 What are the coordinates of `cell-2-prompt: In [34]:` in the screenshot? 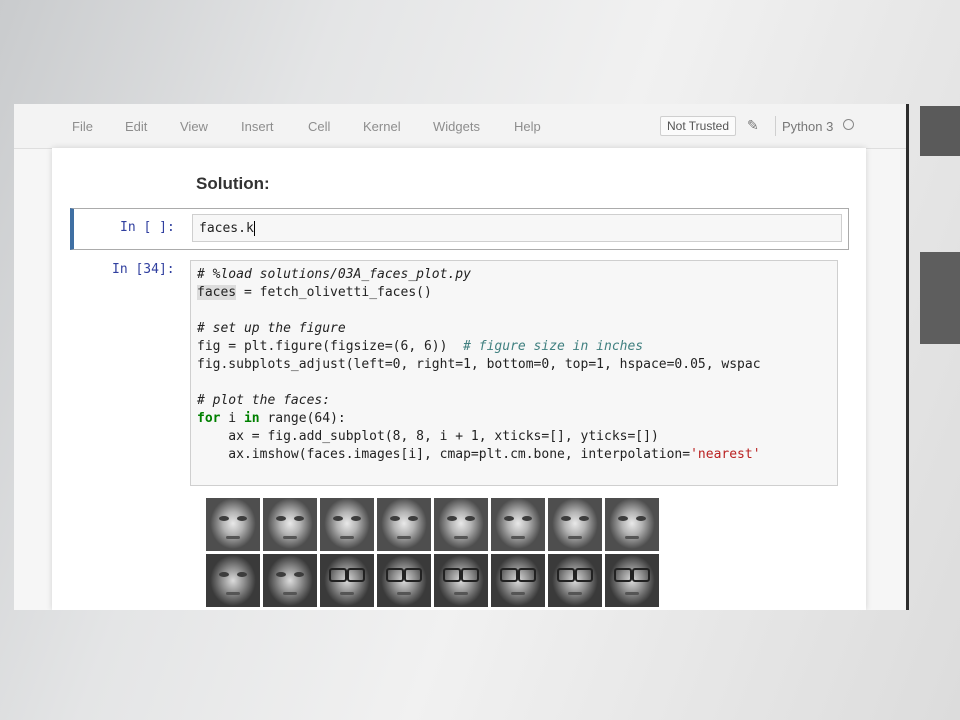 It's located at (143, 269).